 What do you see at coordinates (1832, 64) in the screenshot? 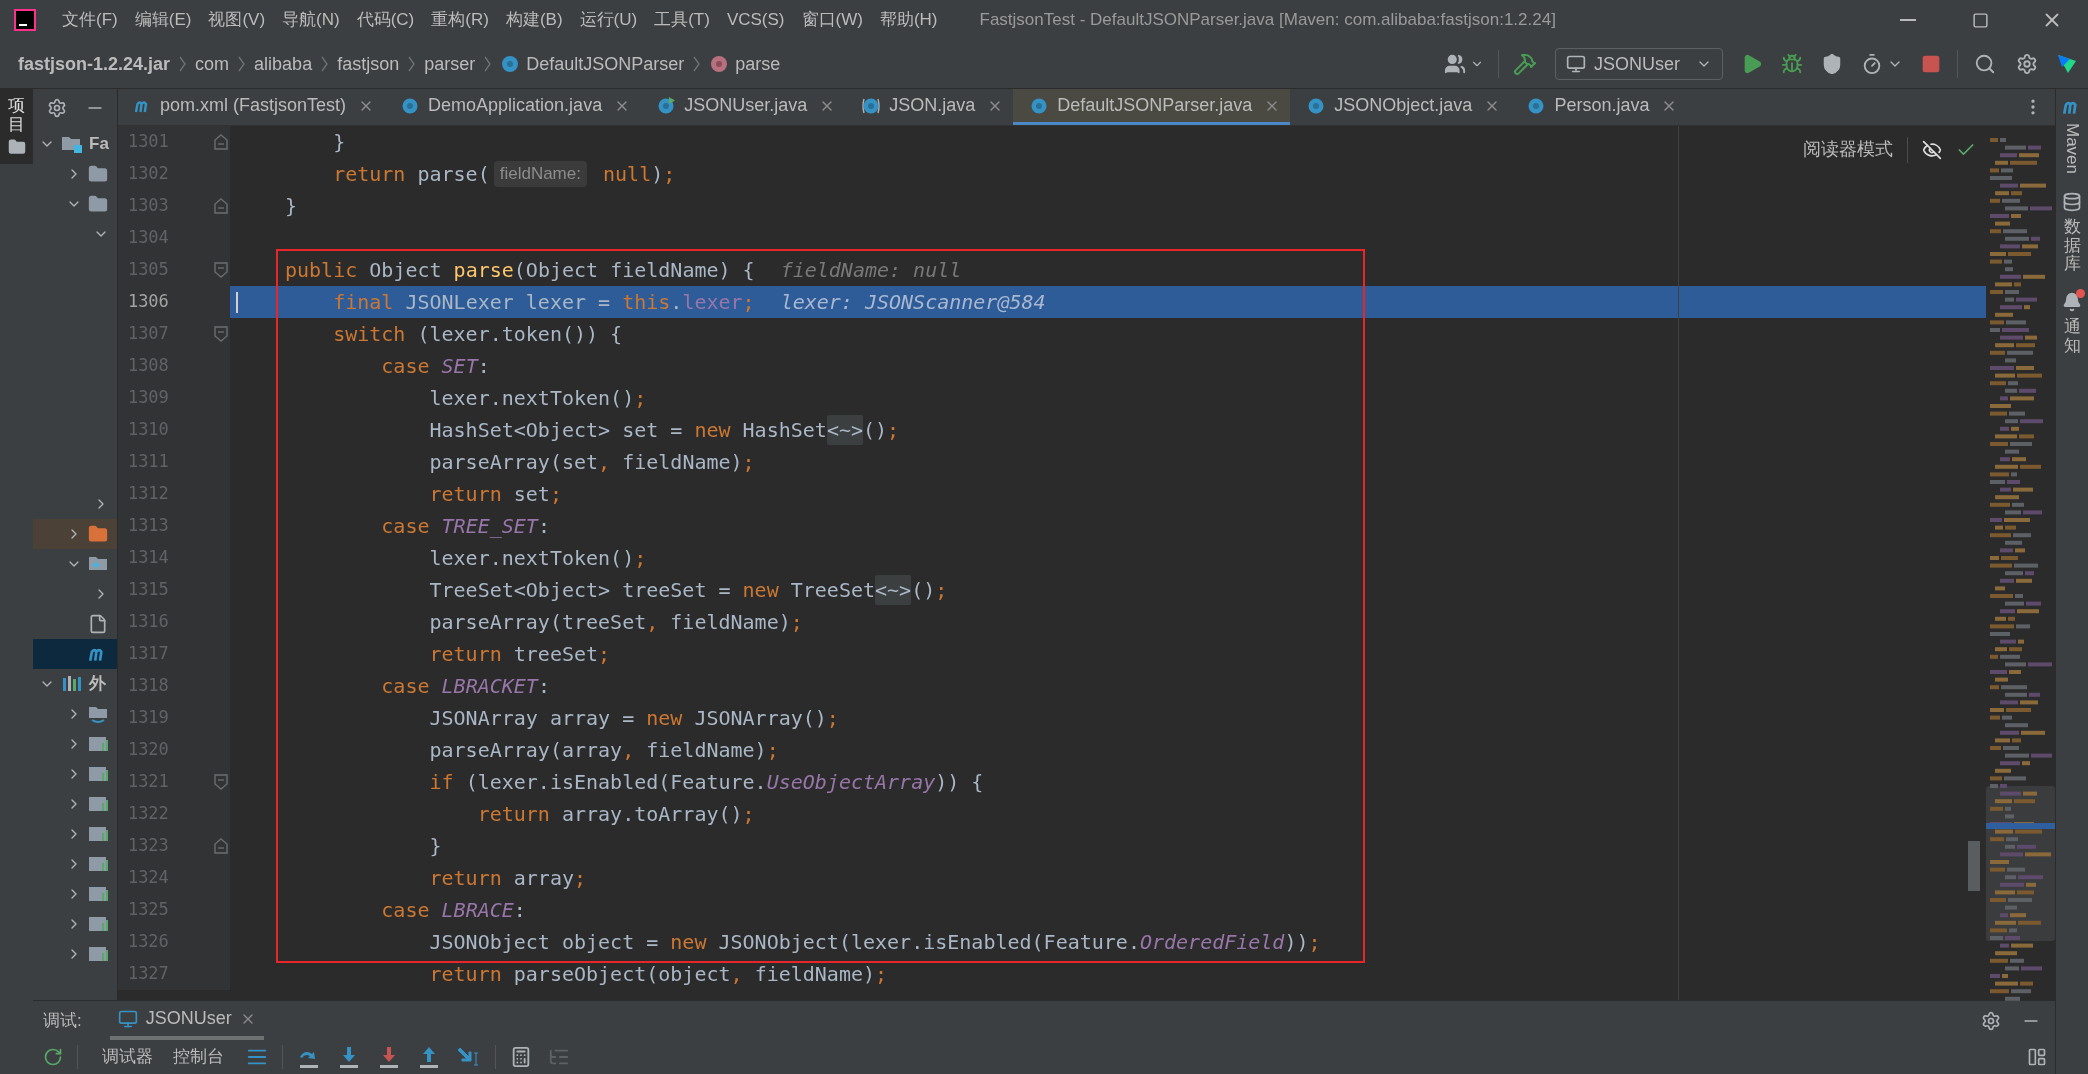
I see `coverage-icon` at bounding box center [1832, 64].